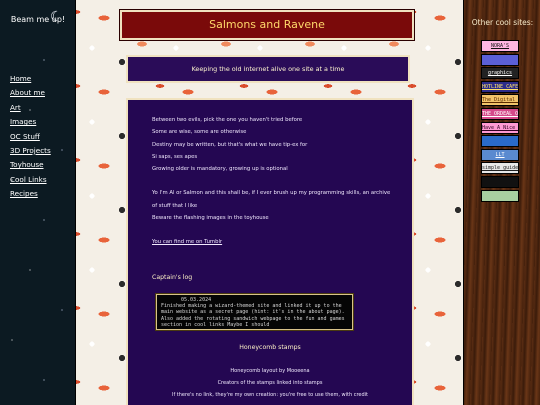 The height and width of the screenshot is (405, 540). I want to click on other-sites-heading: Other cool sites:, so click(502, 22).